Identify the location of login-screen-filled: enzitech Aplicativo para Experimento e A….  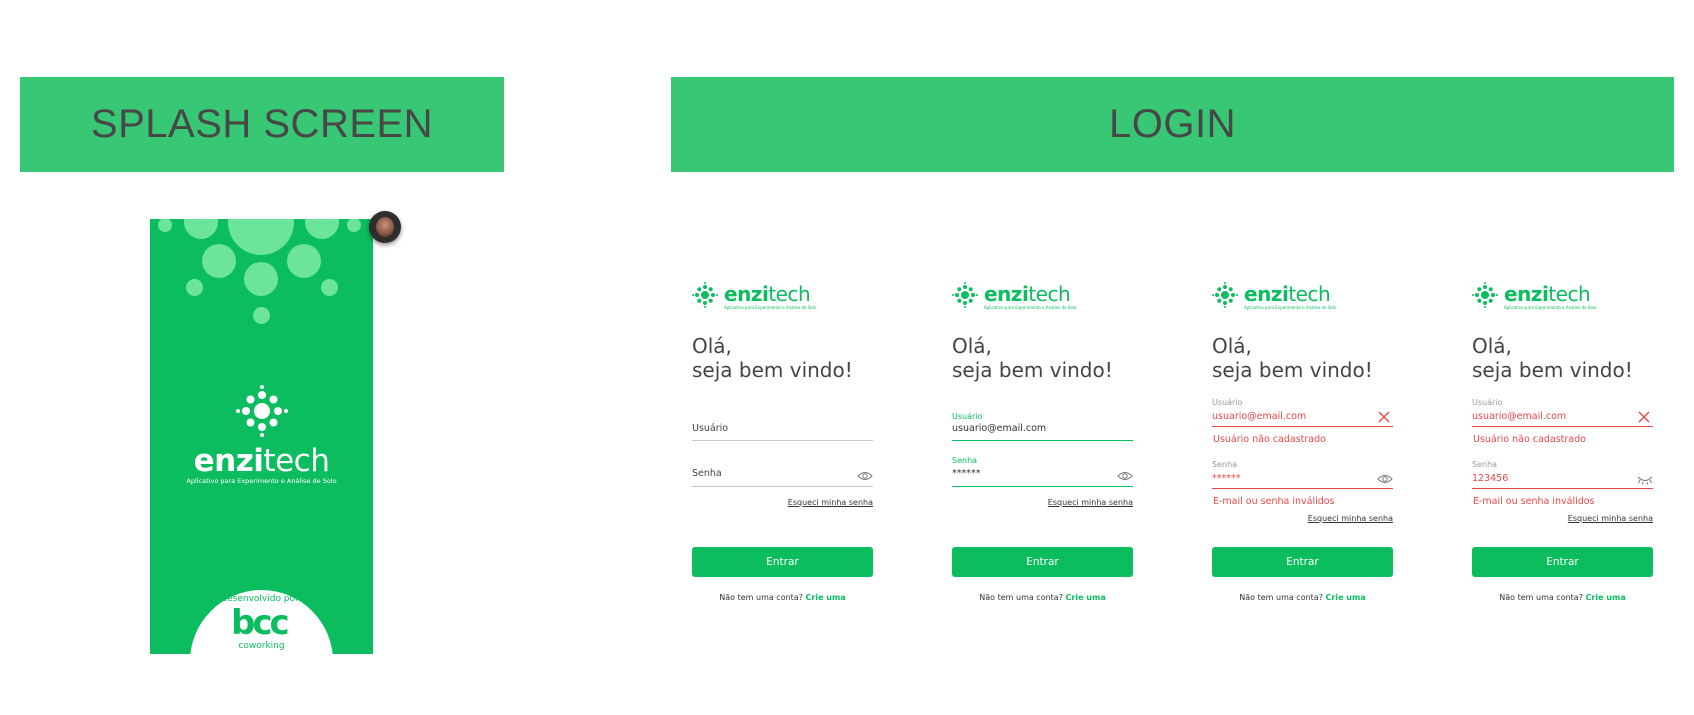
(1044, 445).